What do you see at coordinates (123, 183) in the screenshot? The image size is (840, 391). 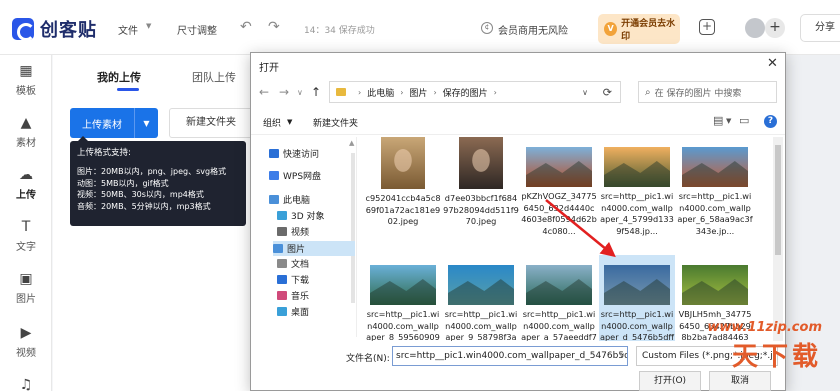 I see `tooltip-line: 动图：5MB以内，gif格式` at bounding box center [123, 183].